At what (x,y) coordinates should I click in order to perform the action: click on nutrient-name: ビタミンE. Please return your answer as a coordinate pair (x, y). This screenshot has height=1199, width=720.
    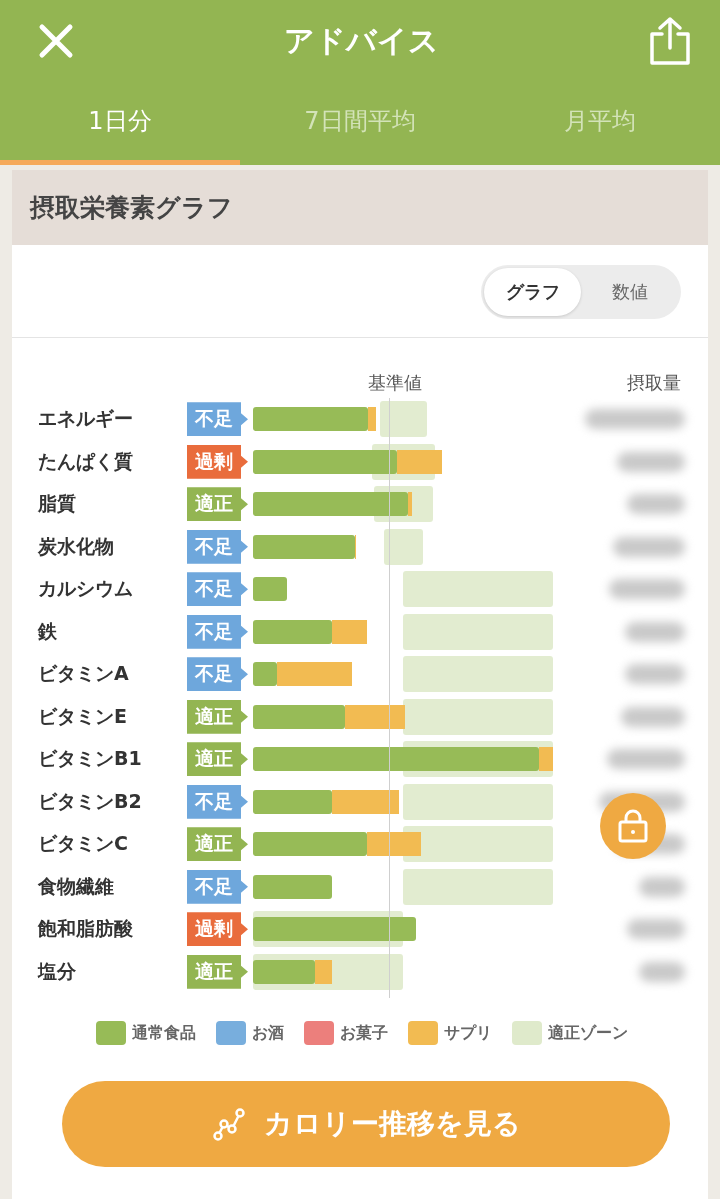
    Looking at the image, I should click on (82, 716).